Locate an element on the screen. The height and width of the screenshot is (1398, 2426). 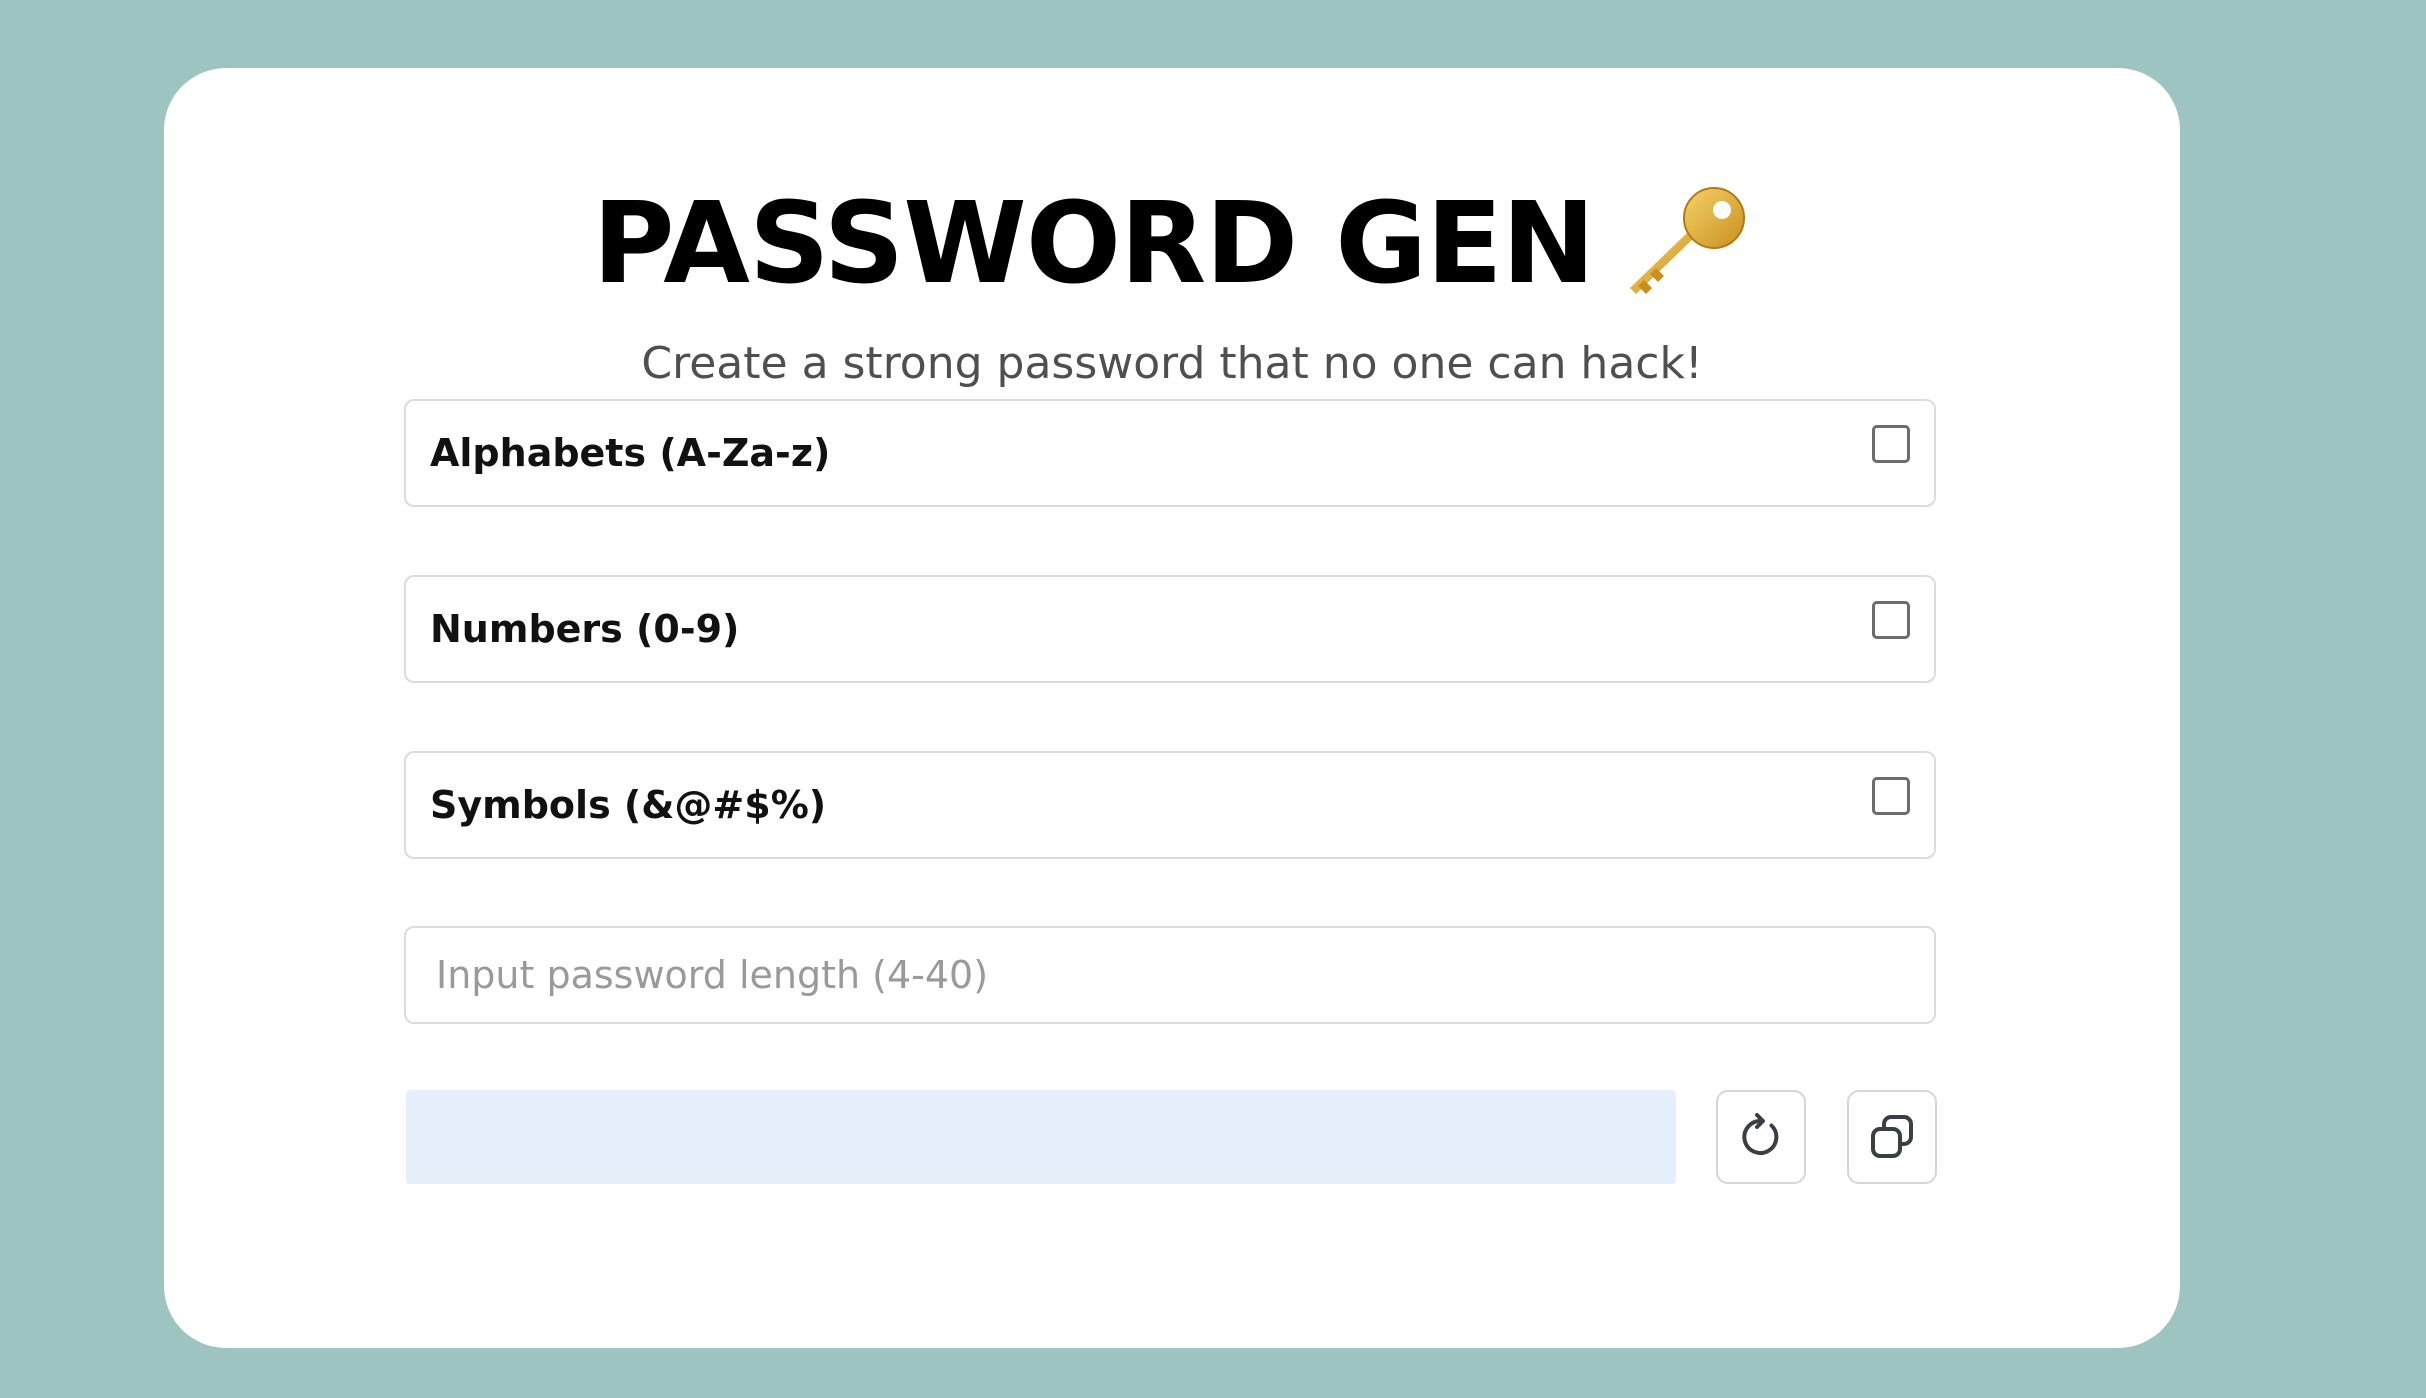
option-numbers-label: Numbers (0-9) is located at coordinates (585, 629).